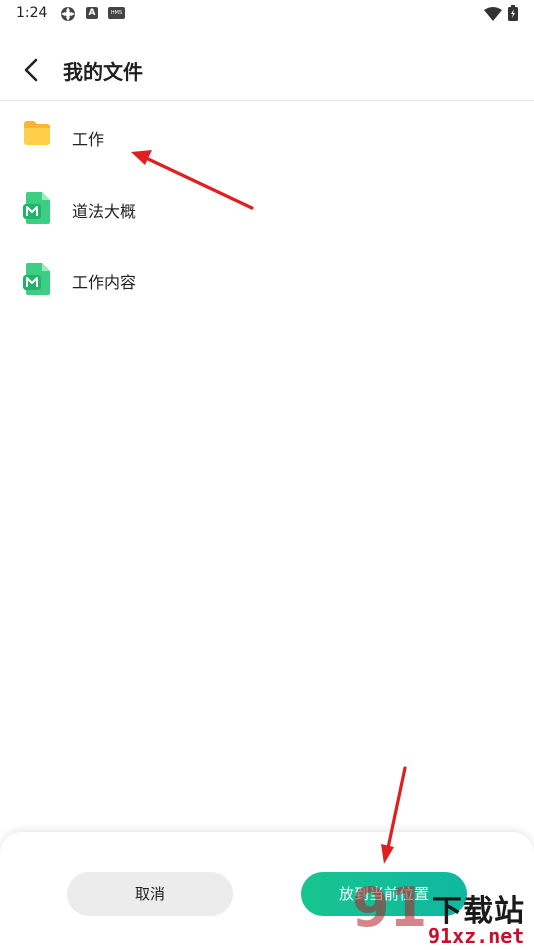 This screenshot has width=534, height=950. I want to click on back-button, so click(32, 70).